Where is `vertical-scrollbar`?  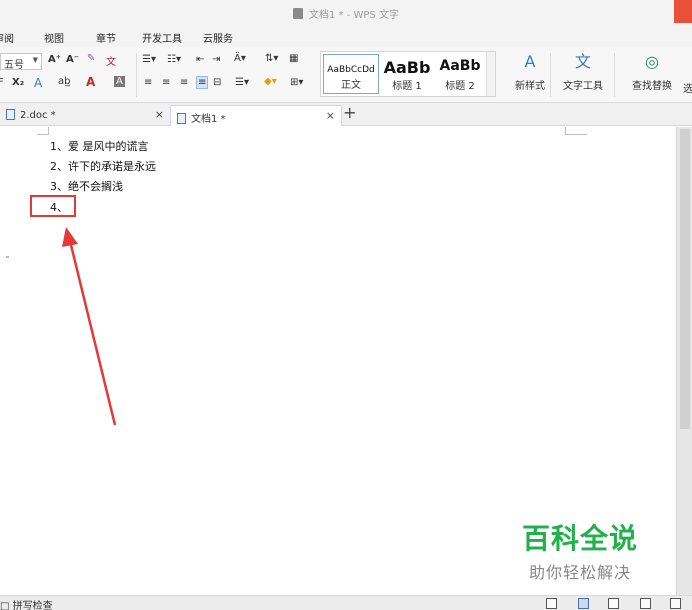
vertical-scrollbar is located at coordinates (684, 361).